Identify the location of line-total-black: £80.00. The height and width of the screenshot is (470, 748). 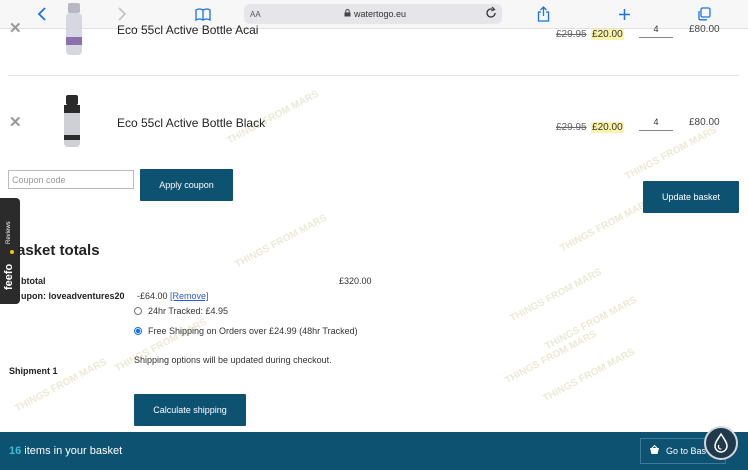
(704, 122).